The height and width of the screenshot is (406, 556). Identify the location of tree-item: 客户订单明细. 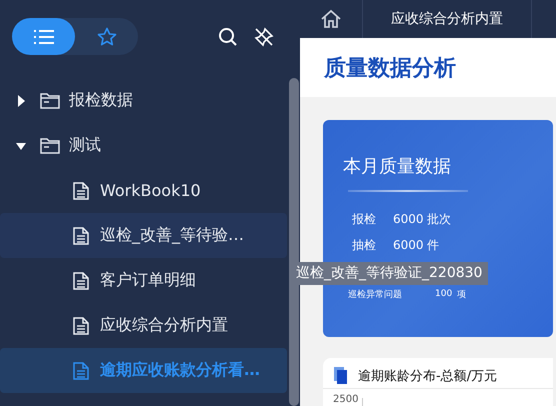
(143, 280).